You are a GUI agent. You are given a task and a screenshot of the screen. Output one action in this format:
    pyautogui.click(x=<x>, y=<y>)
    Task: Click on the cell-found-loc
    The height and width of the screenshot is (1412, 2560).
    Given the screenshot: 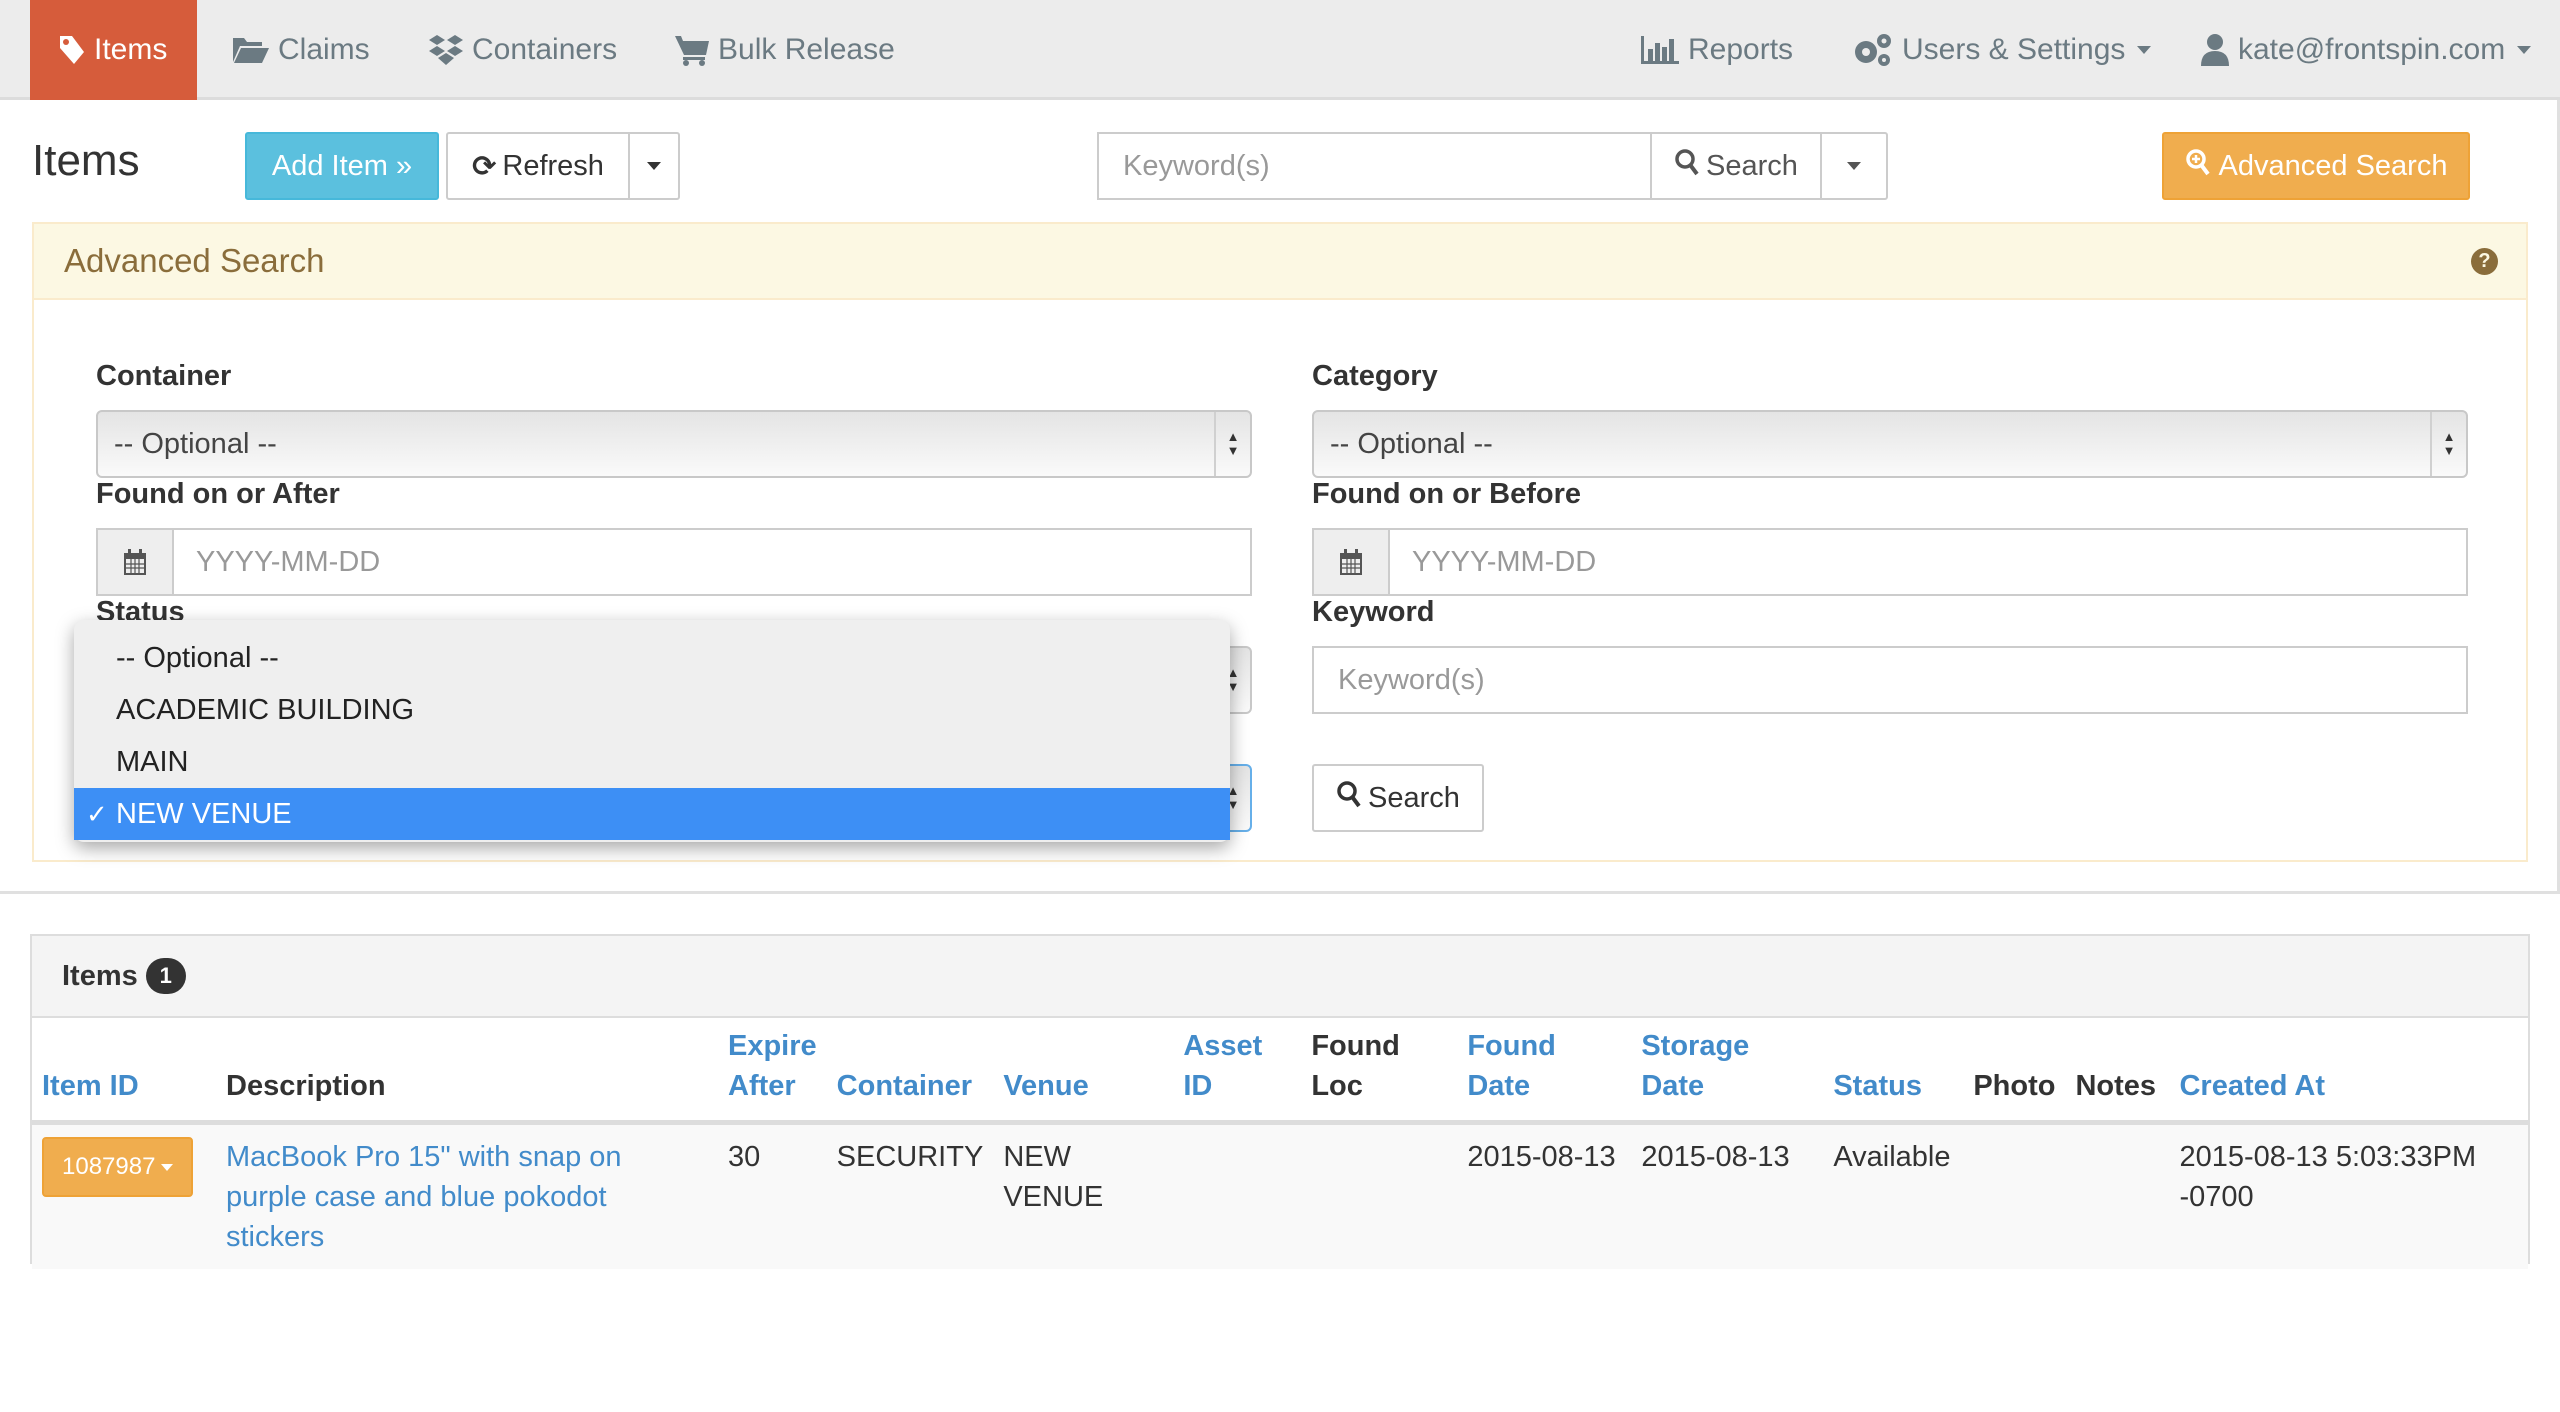 What is the action you would take?
    pyautogui.click(x=1379, y=1195)
    